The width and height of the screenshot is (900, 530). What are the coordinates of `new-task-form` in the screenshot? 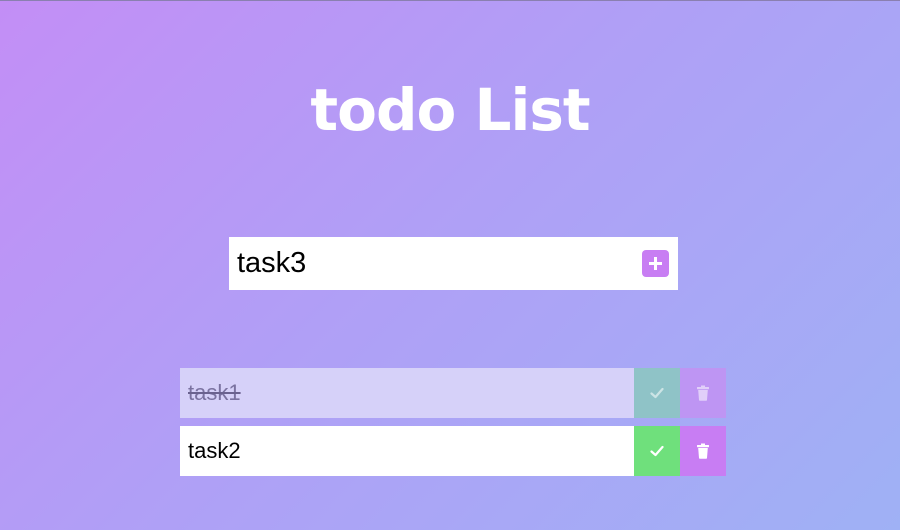 It's located at (453, 263).